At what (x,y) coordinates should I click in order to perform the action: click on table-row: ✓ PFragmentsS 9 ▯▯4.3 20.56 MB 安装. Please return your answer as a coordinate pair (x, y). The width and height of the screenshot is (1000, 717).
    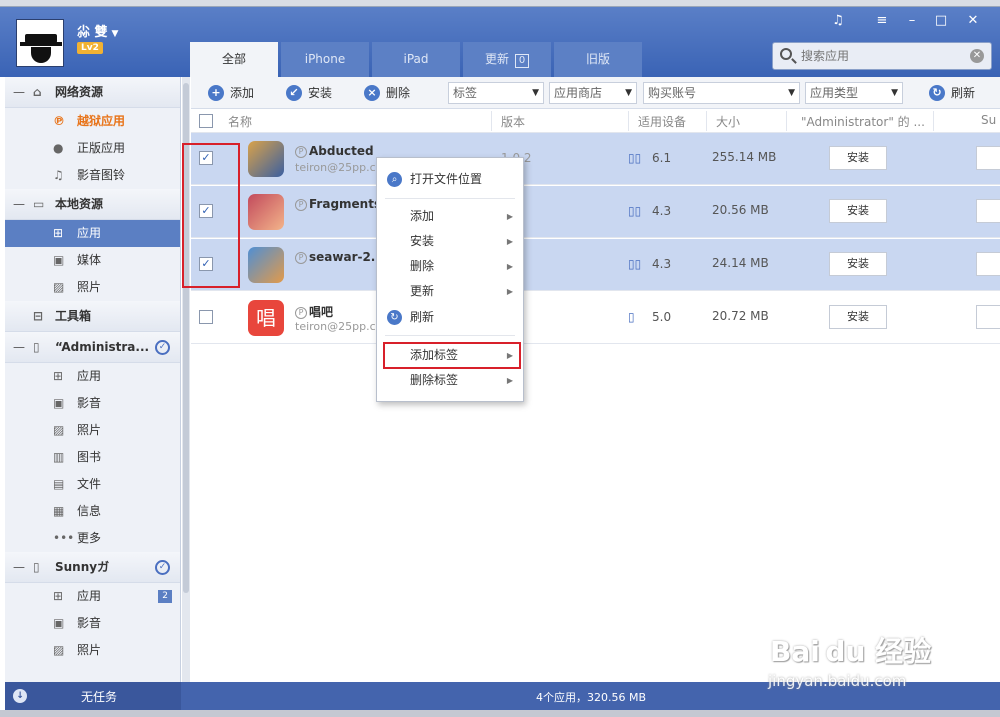
    Looking at the image, I should click on (595, 212).